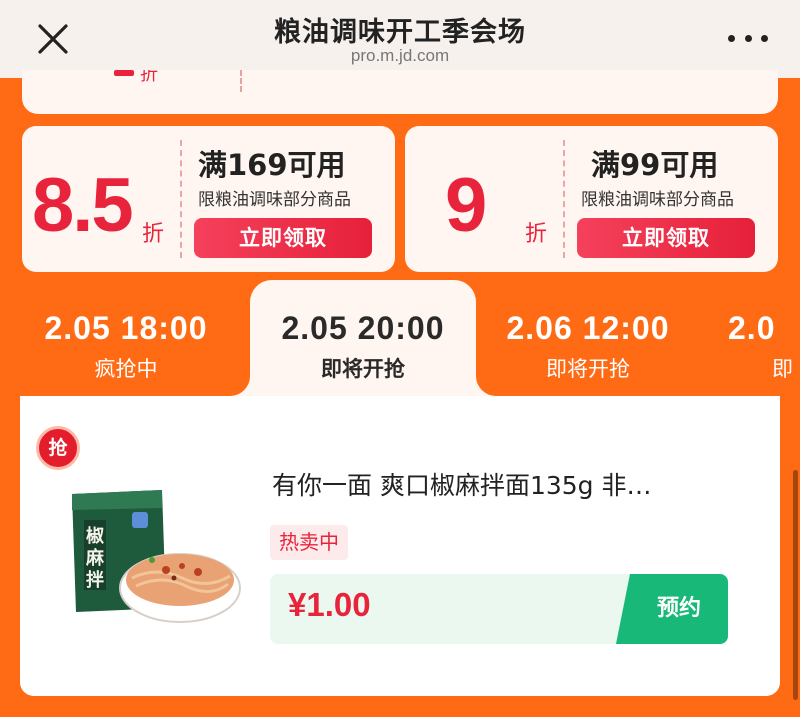 The image size is (800, 717). What do you see at coordinates (782, 369) in the screenshot?
I see `tab-state: 即` at bounding box center [782, 369].